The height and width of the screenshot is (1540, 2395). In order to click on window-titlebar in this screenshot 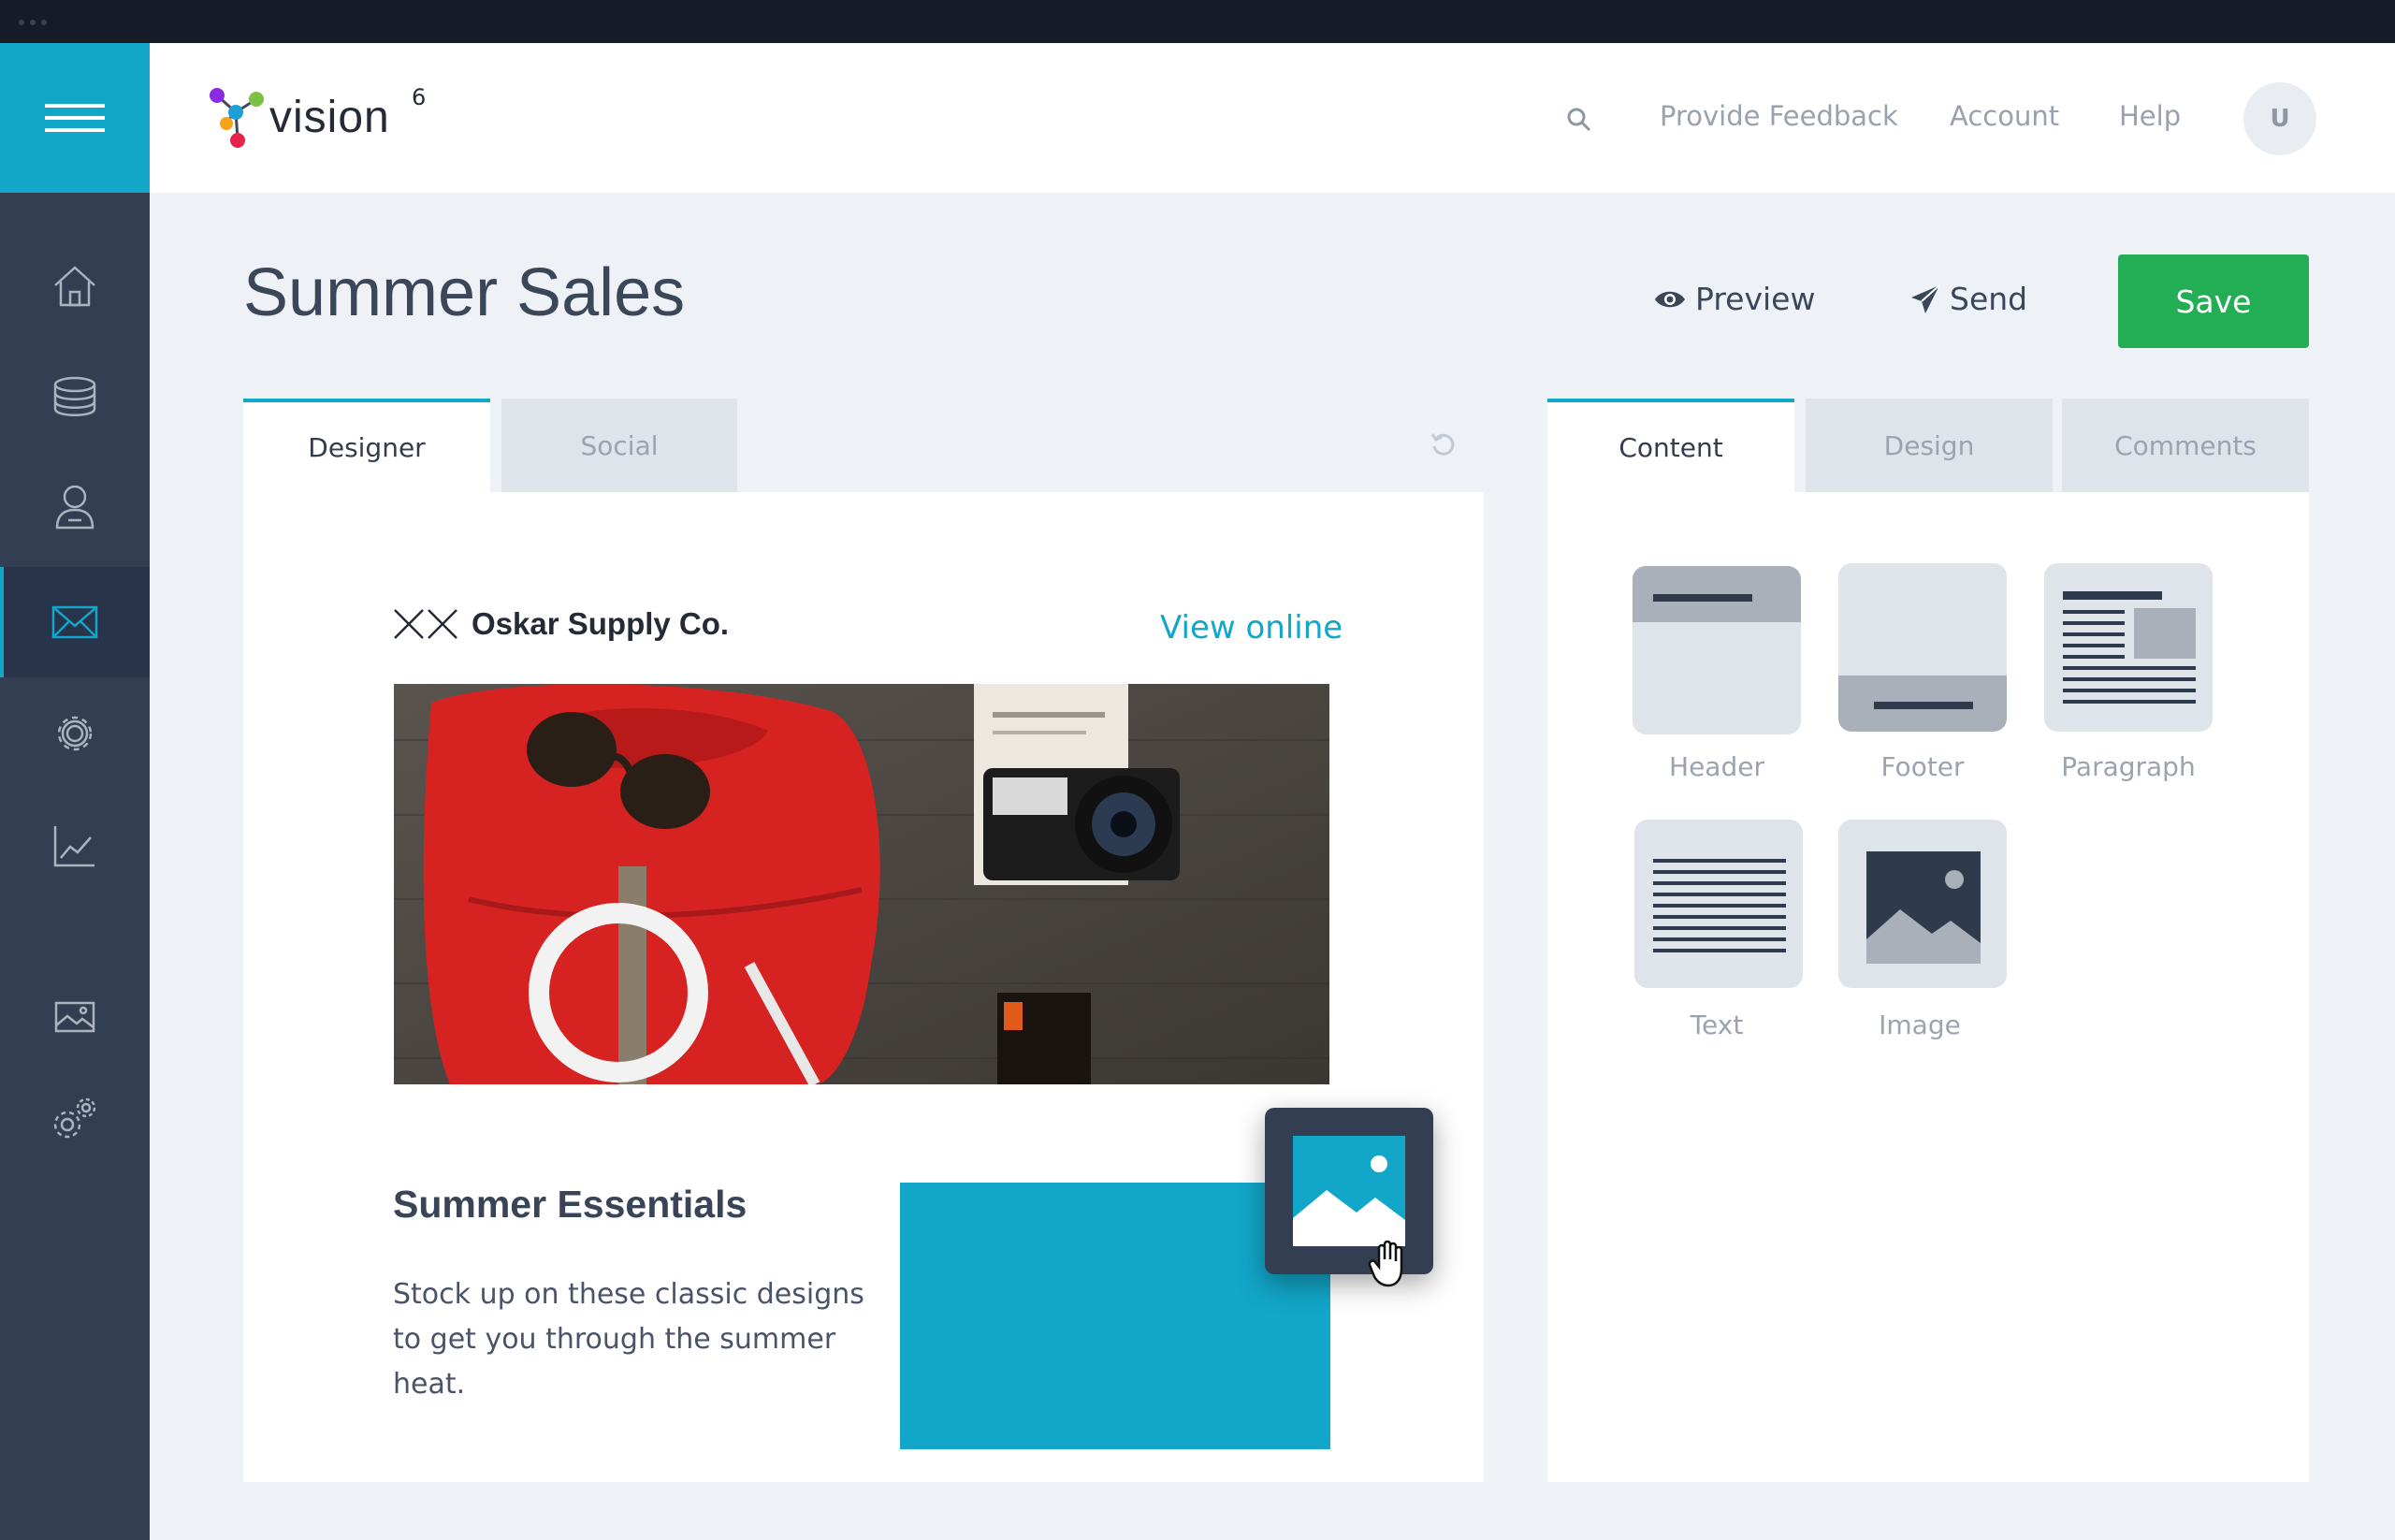, I will do `click(1197, 22)`.